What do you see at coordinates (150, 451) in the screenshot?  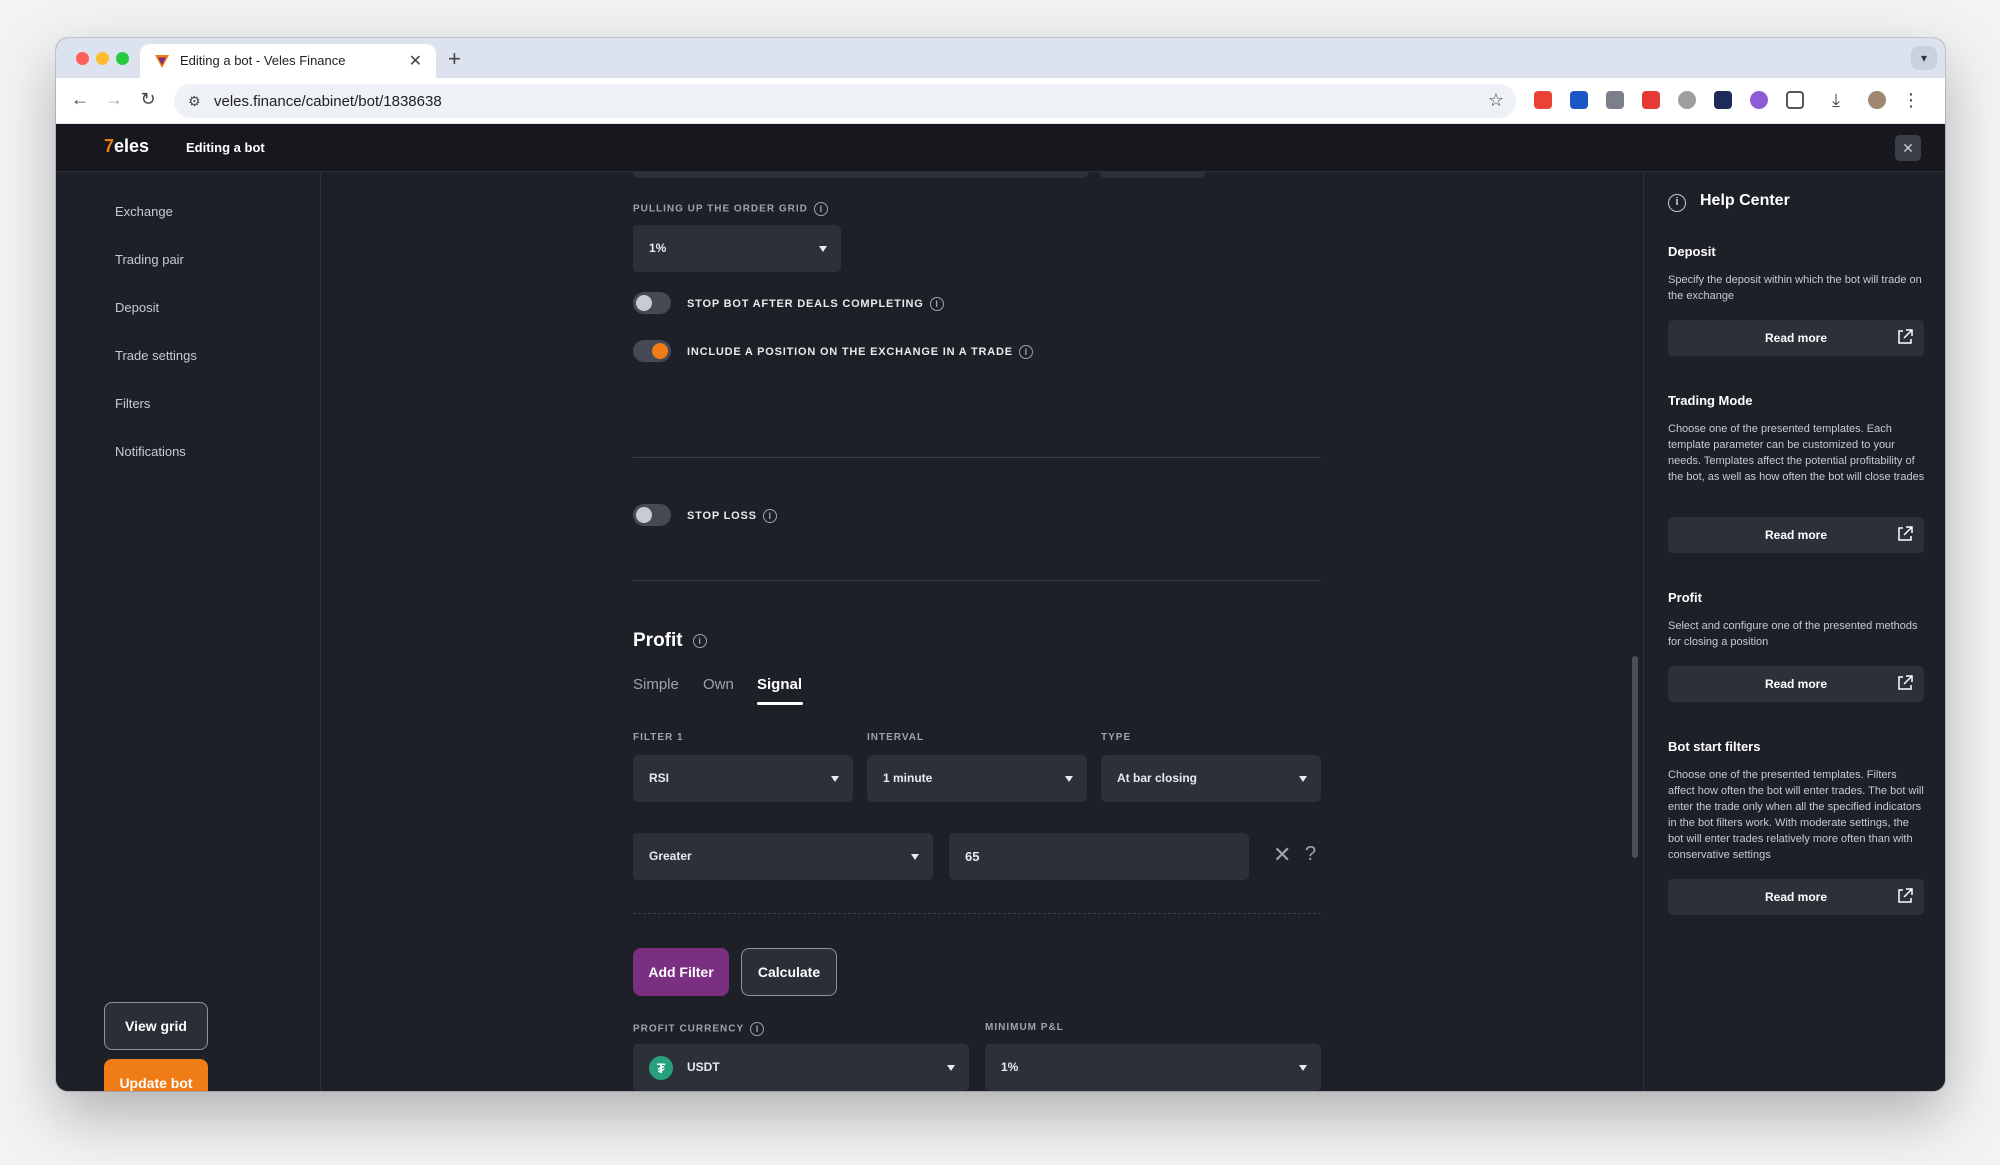 I see `sidebar-item-notifications: Notifications` at bounding box center [150, 451].